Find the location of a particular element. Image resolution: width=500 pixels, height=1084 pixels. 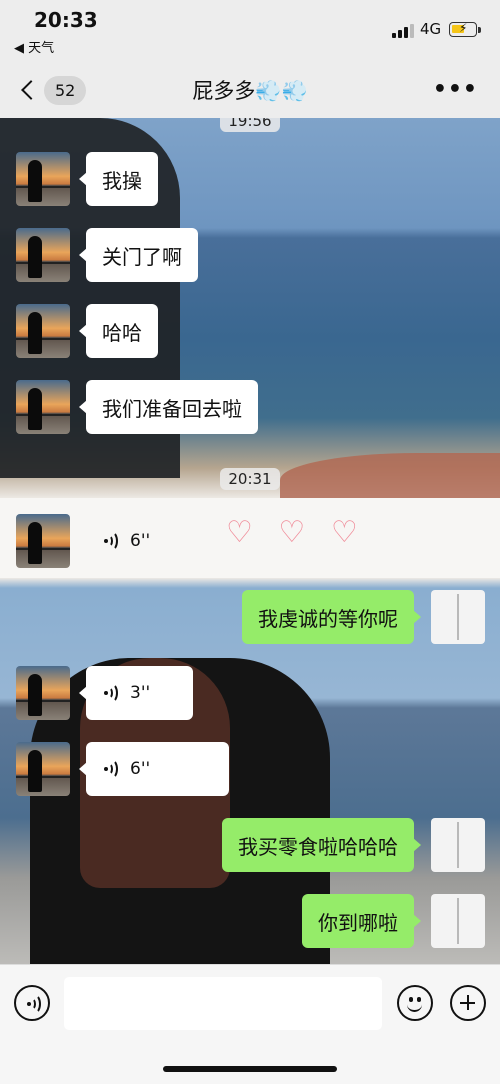

emoji-button is located at coordinates (415, 1003).